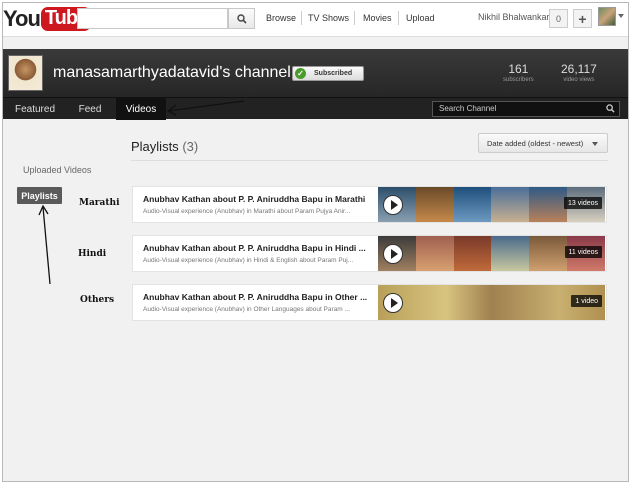 This screenshot has height=484, width=631. What do you see at coordinates (328, 18) in the screenshot?
I see `nav-tv-shows: TV Shows` at bounding box center [328, 18].